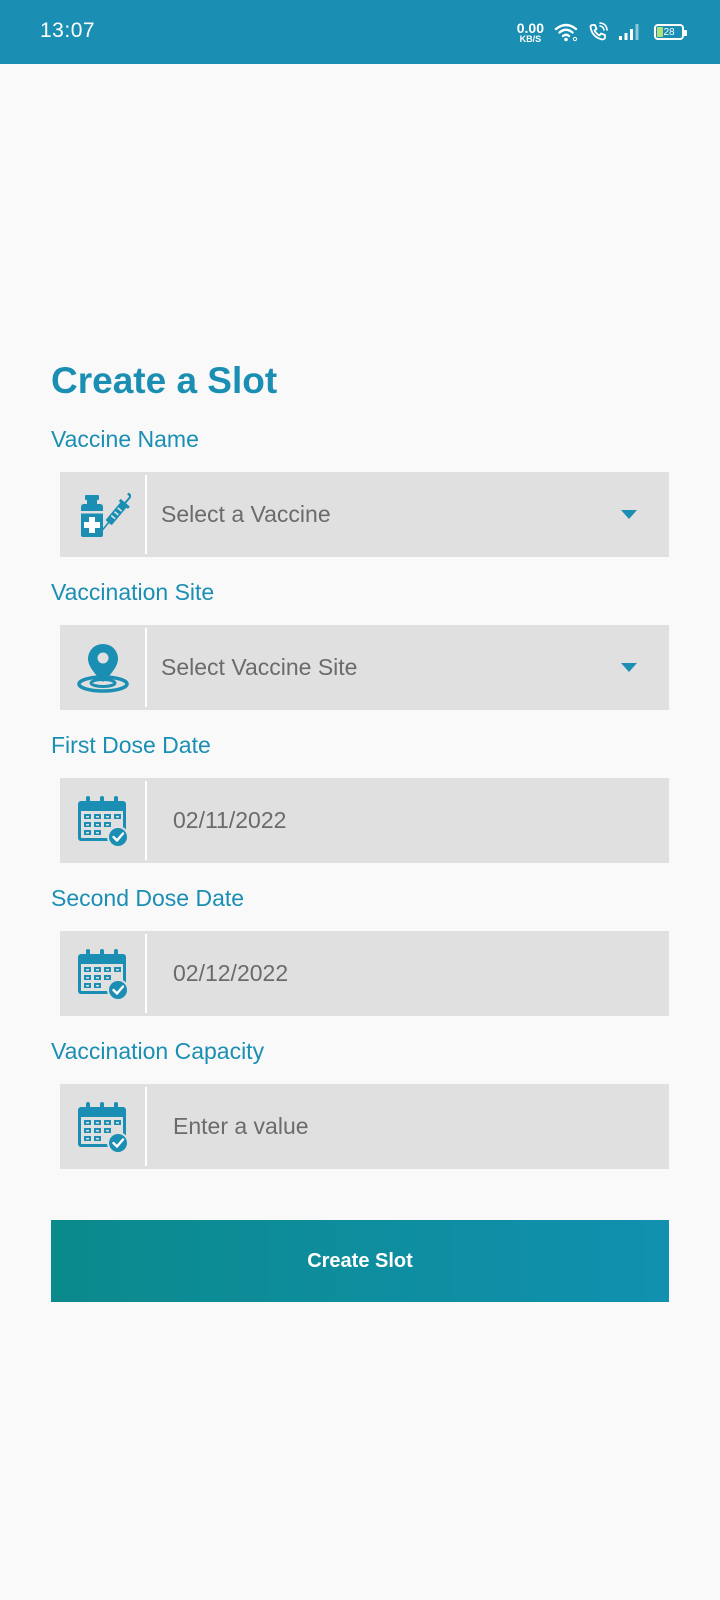  What do you see at coordinates (68, 30) in the screenshot?
I see `status-time: 13:07` at bounding box center [68, 30].